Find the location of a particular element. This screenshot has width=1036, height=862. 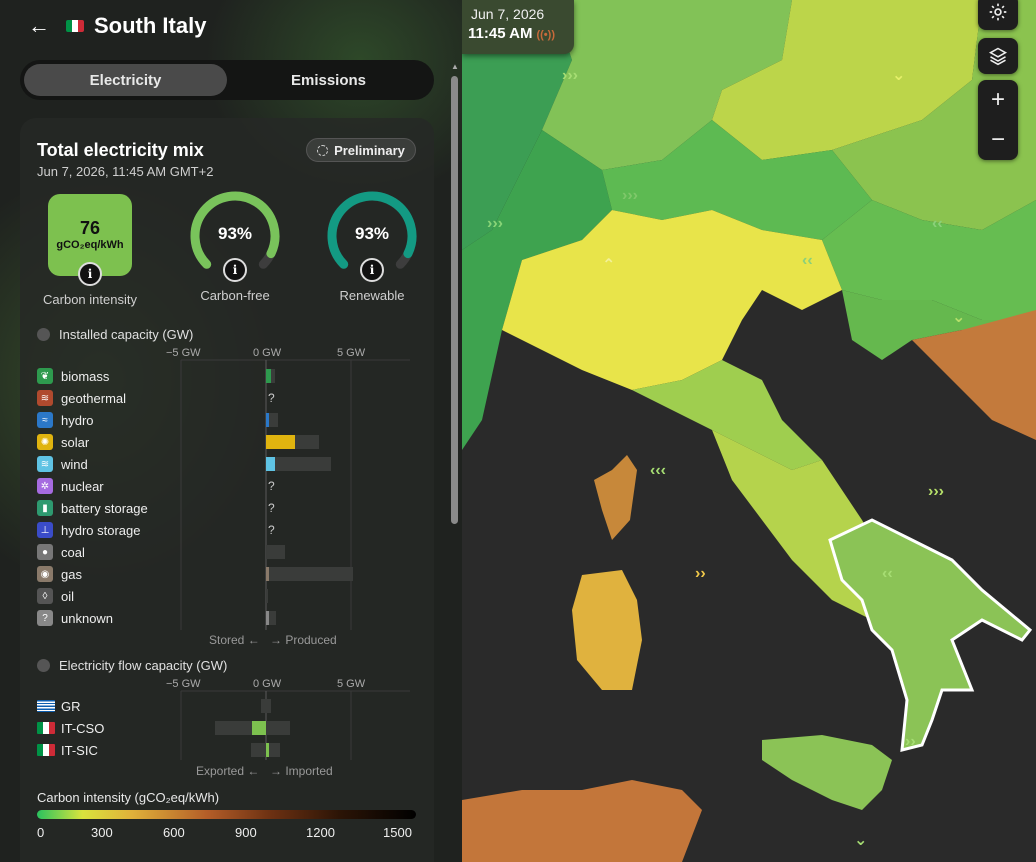

legend-tick: 600 is located at coordinates (174, 832).